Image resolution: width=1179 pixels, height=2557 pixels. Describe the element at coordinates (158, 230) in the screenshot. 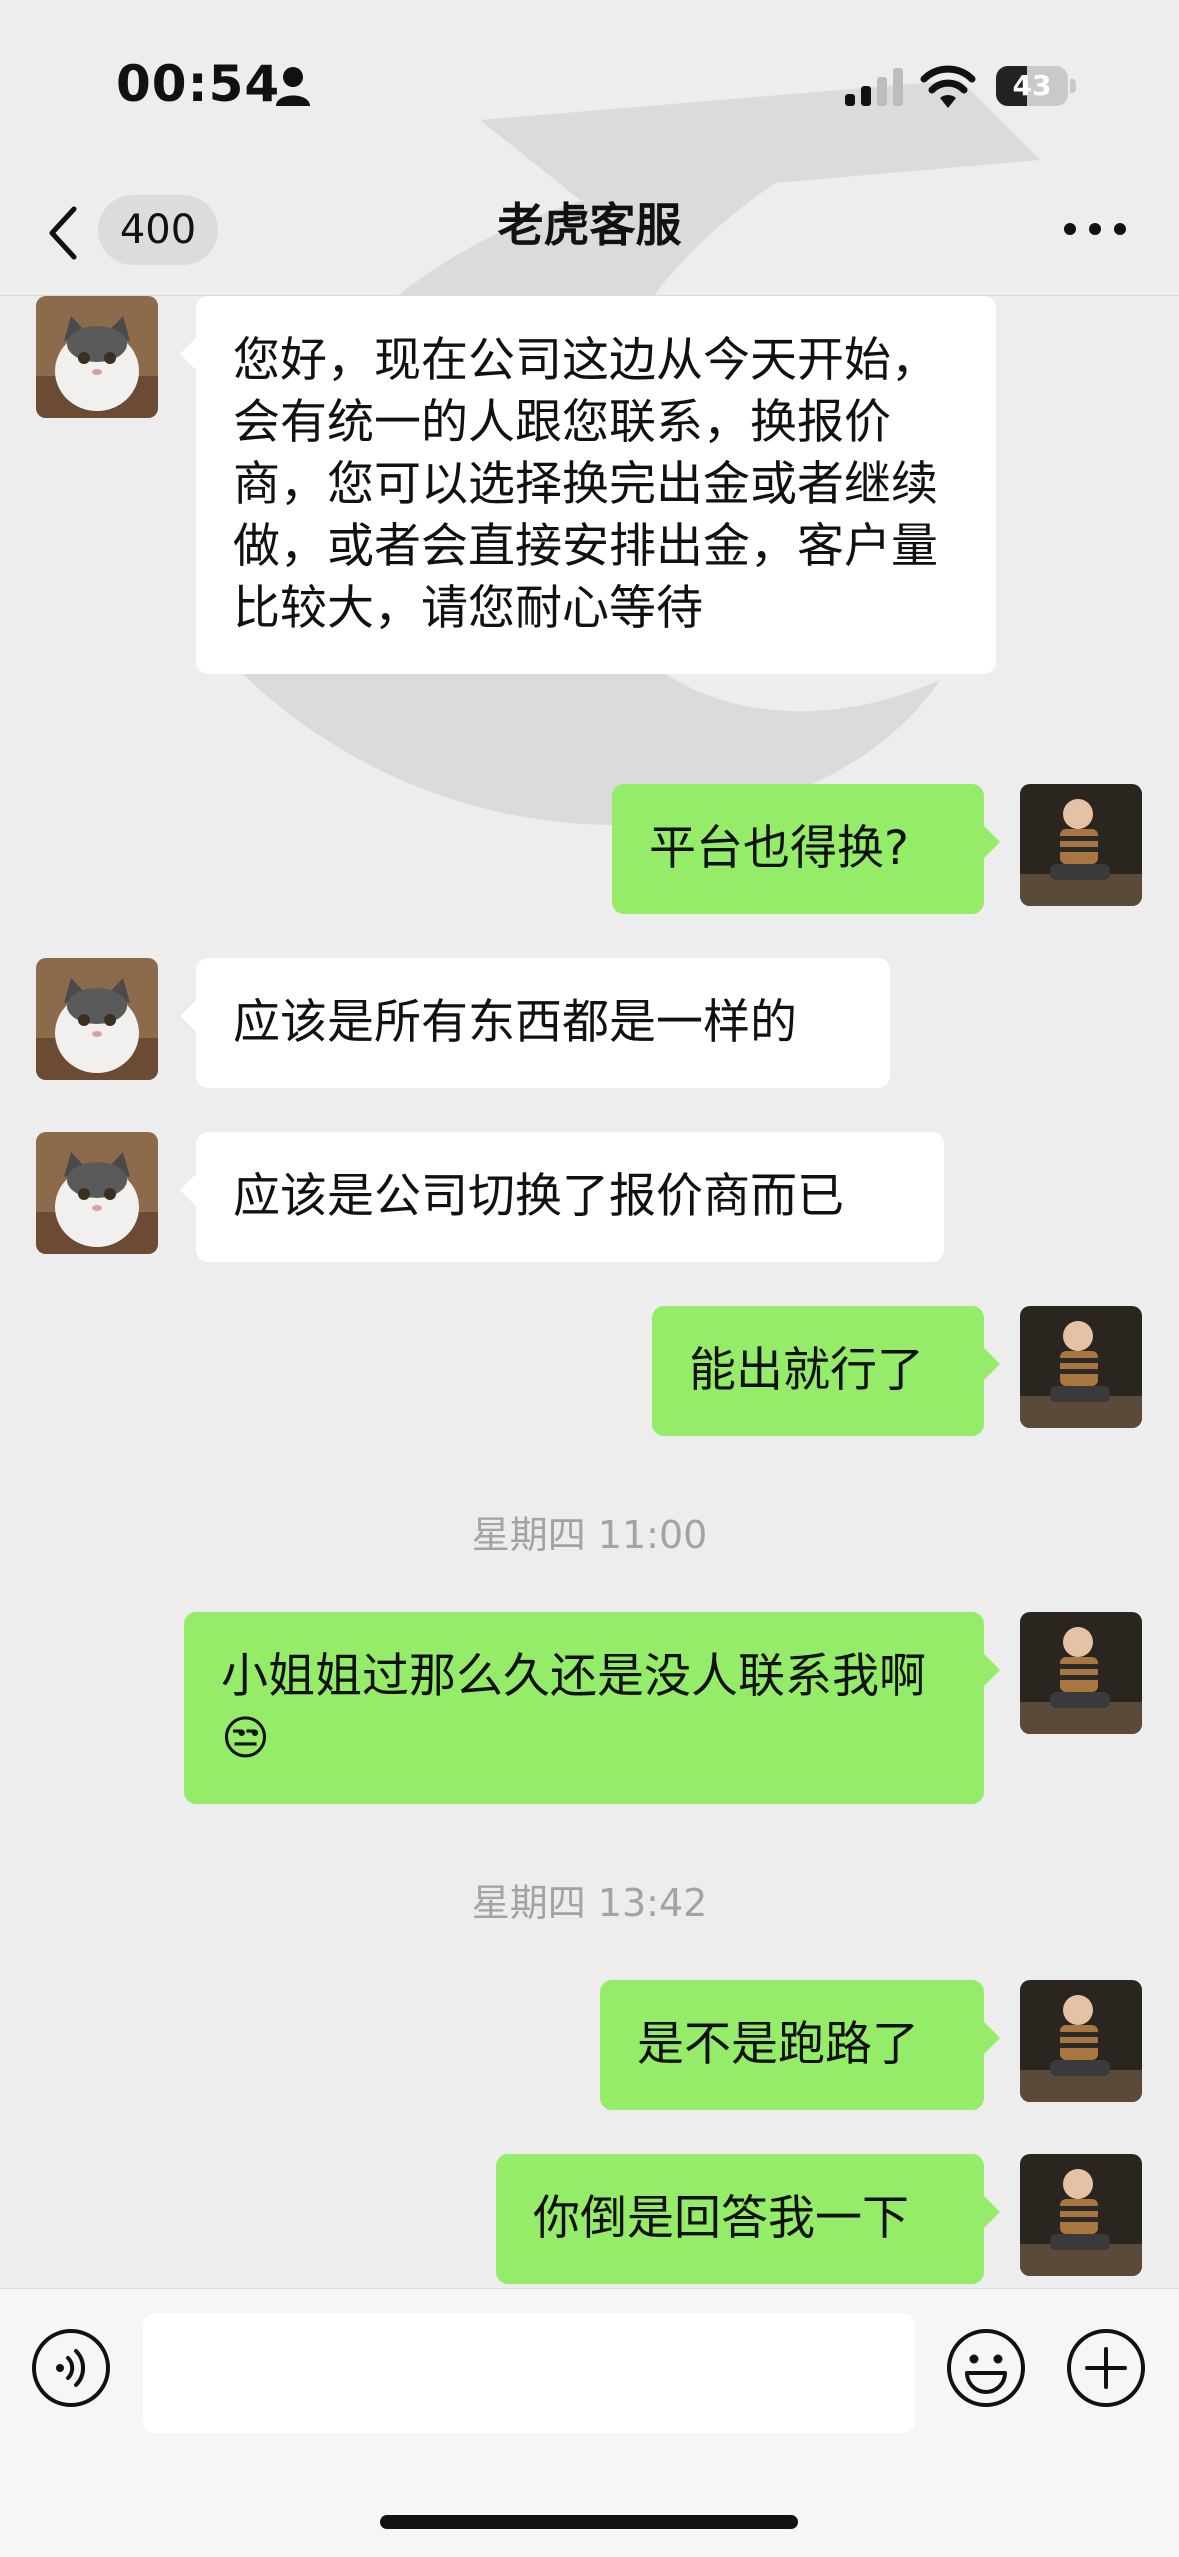

I see `unread-count-badge: 400` at that location.